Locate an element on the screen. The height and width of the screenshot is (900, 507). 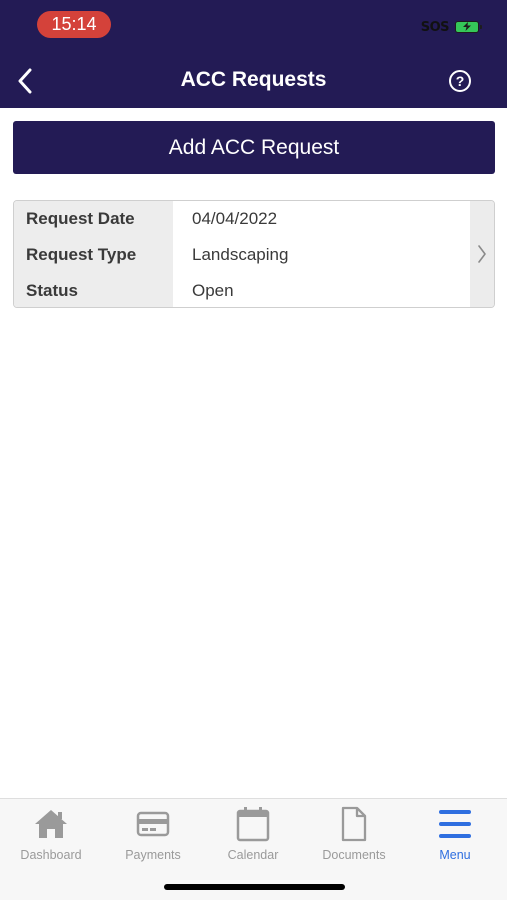
hamburger-menu-icon is located at coordinates (455, 824).